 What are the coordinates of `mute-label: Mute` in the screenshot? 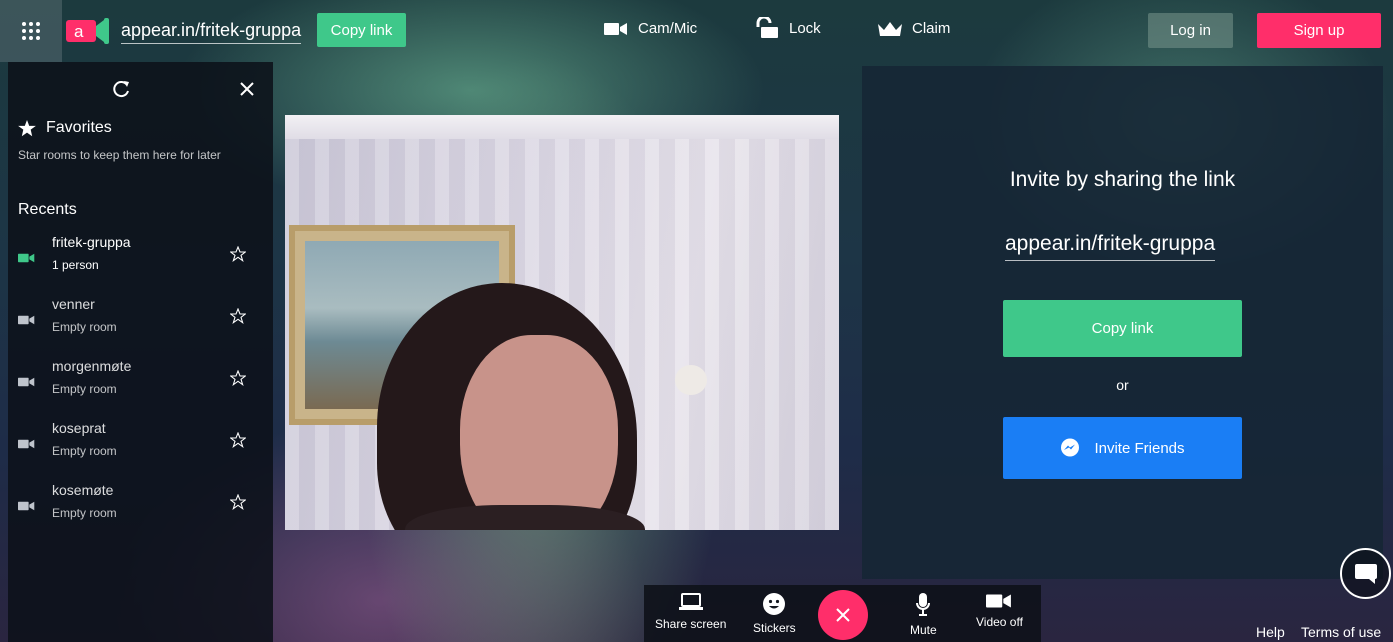 It's located at (923, 630).